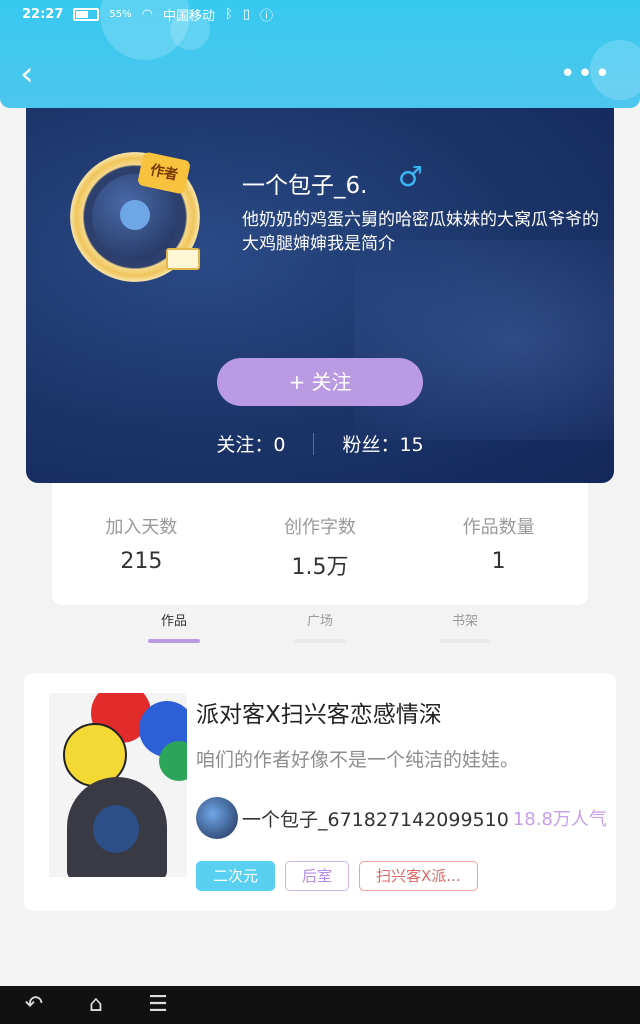  What do you see at coordinates (375, 819) in the screenshot?
I see `author-name: 一个包子_671827142099510` at bounding box center [375, 819].